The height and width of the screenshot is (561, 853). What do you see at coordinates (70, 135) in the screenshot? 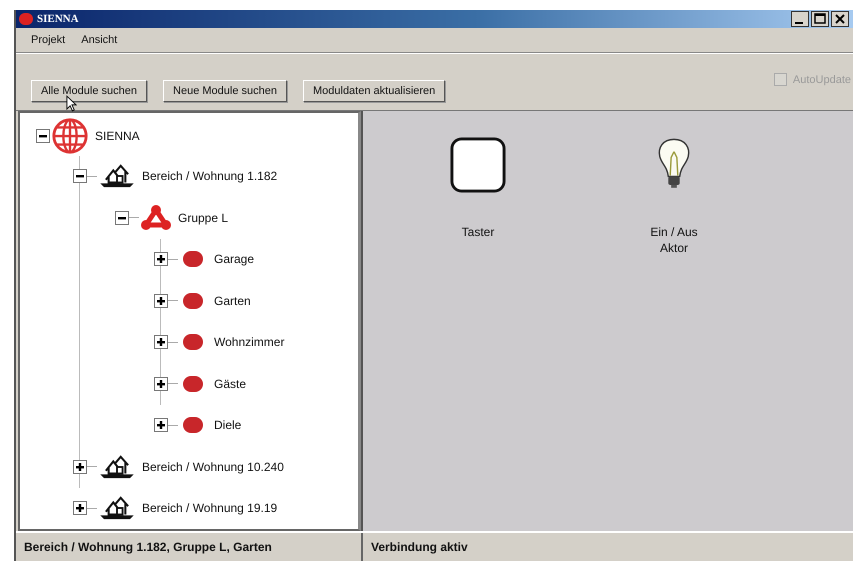
I see `globe-icon` at bounding box center [70, 135].